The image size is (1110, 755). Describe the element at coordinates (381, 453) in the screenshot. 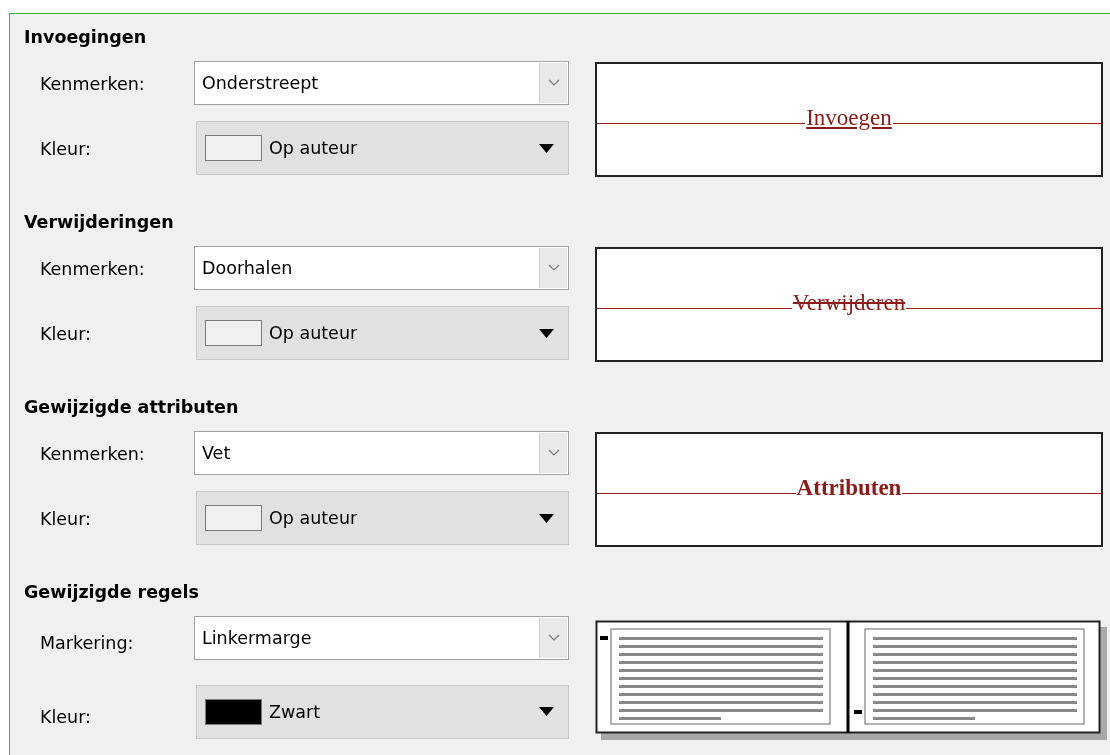

I see `attribute-dropdown: Vet` at that location.